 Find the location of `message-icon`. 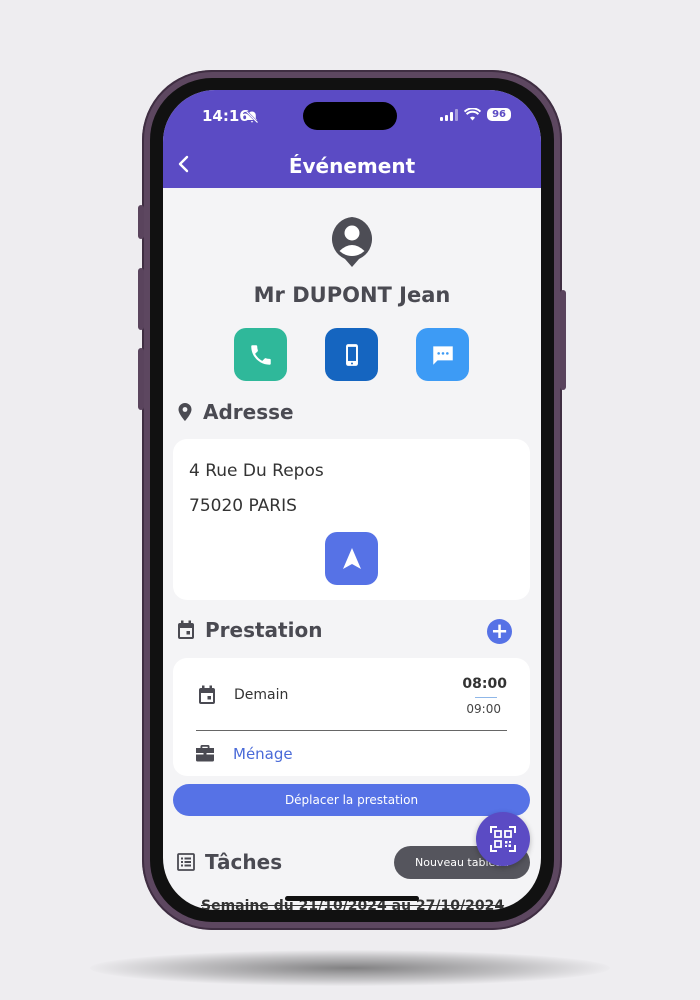

message-icon is located at coordinates (442, 355).